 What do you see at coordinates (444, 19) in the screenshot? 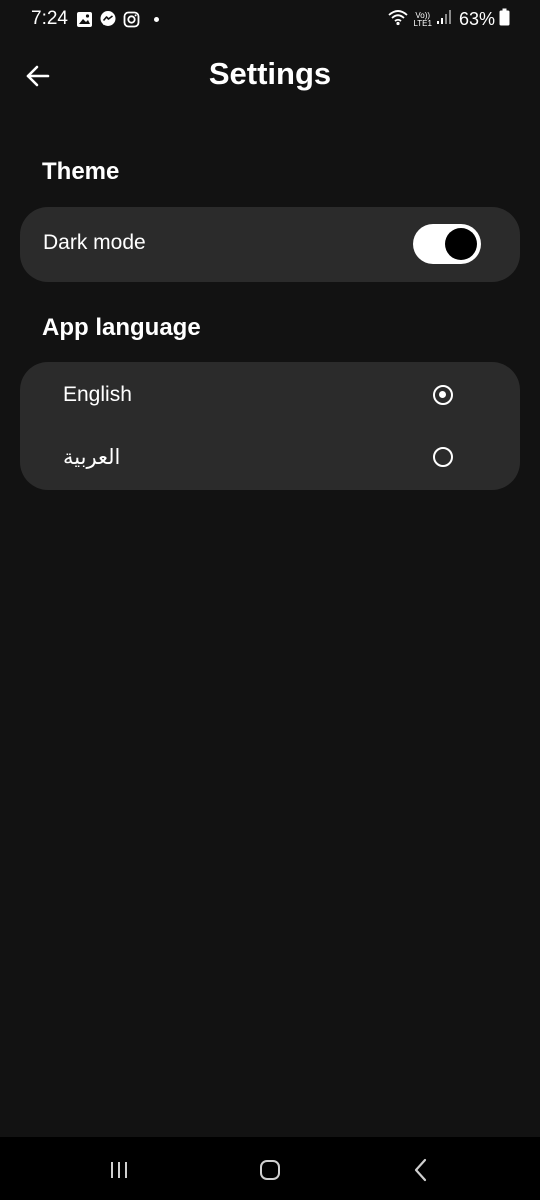
I see `signal-icon` at bounding box center [444, 19].